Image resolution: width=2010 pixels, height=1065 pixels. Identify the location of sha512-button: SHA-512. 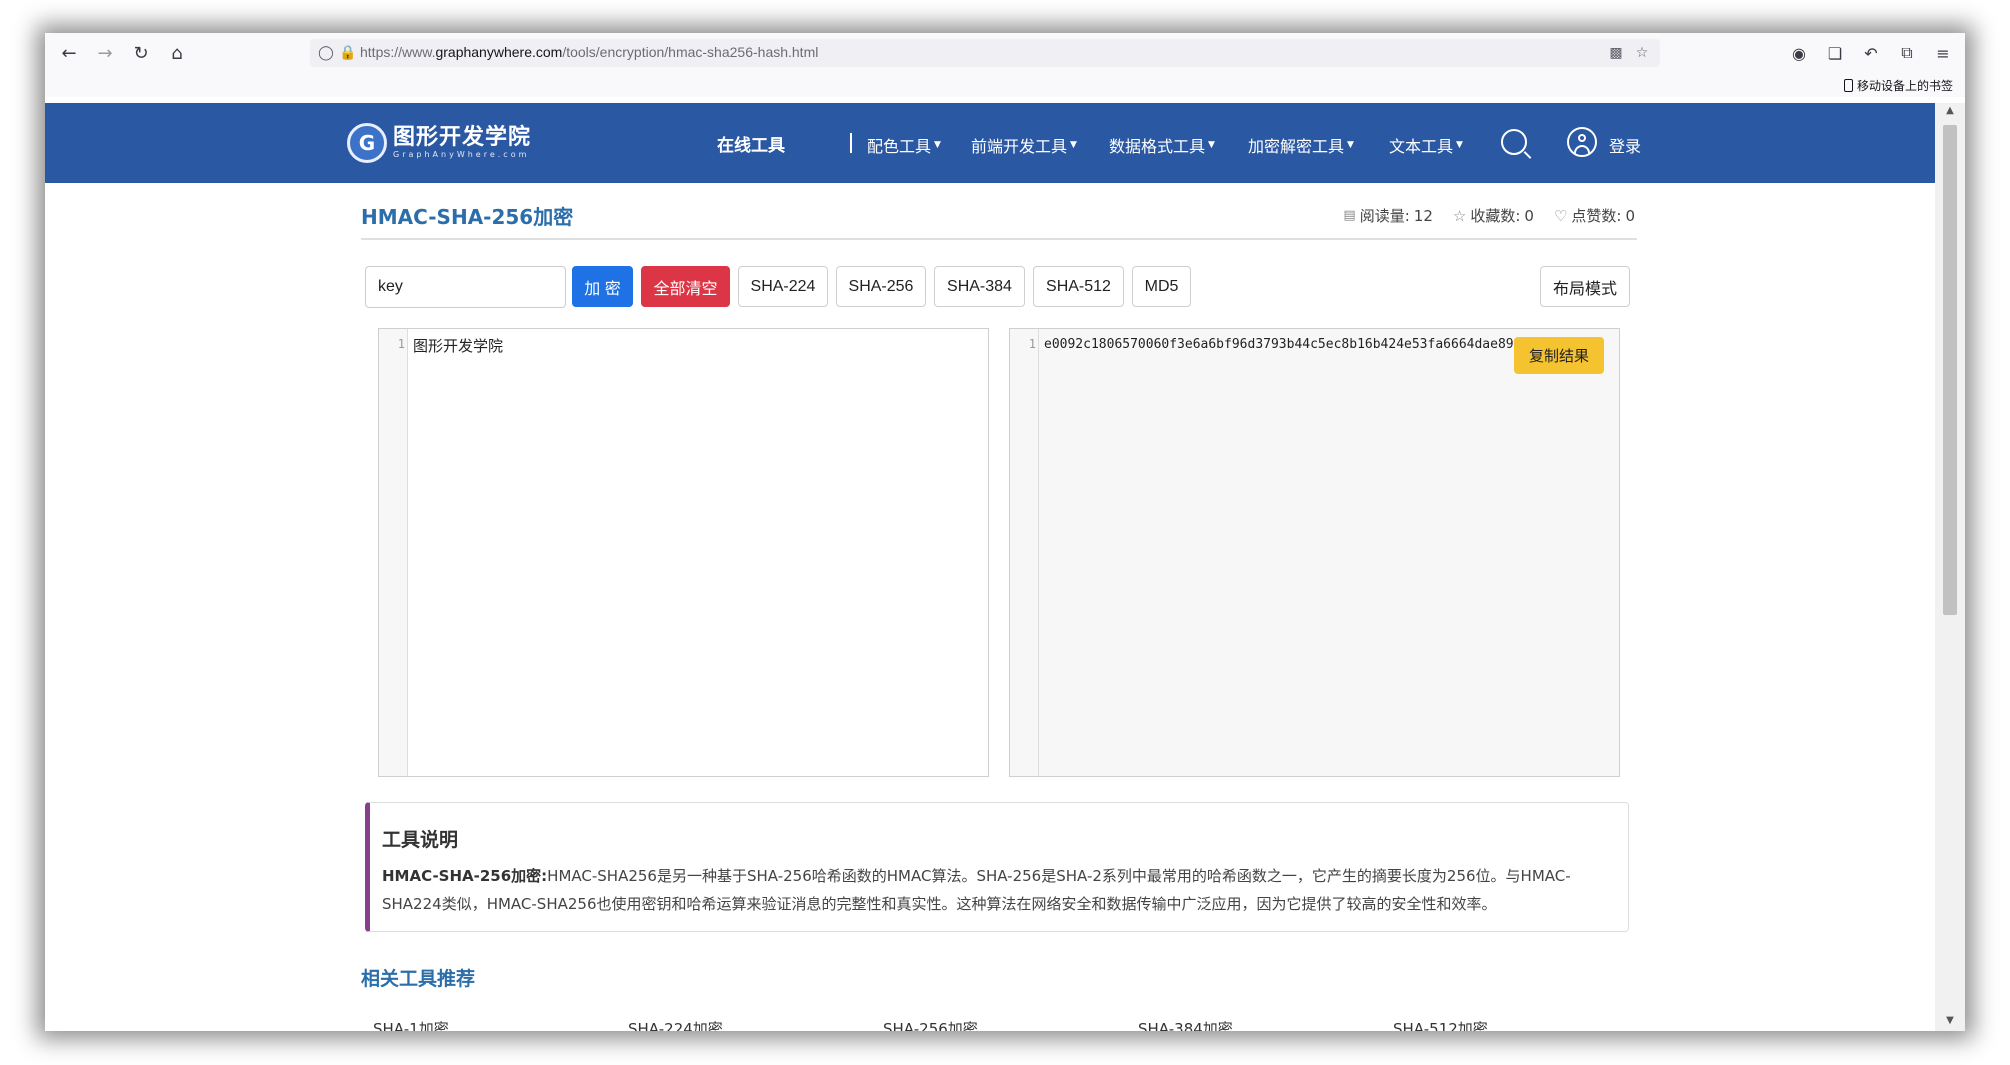
(1078, 286).